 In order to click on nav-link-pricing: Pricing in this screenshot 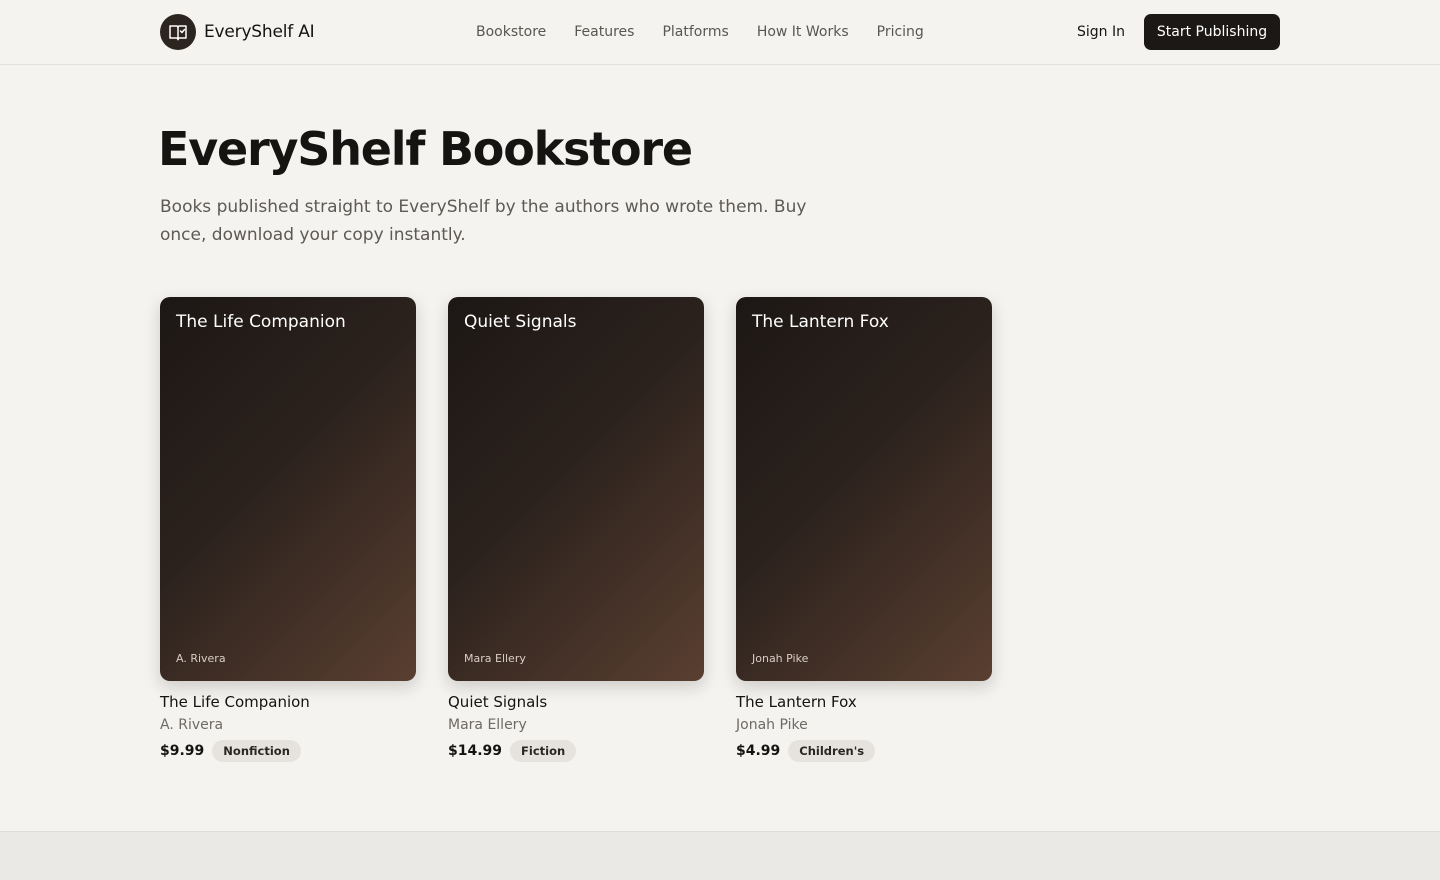, I will do `click(900, 32)`.